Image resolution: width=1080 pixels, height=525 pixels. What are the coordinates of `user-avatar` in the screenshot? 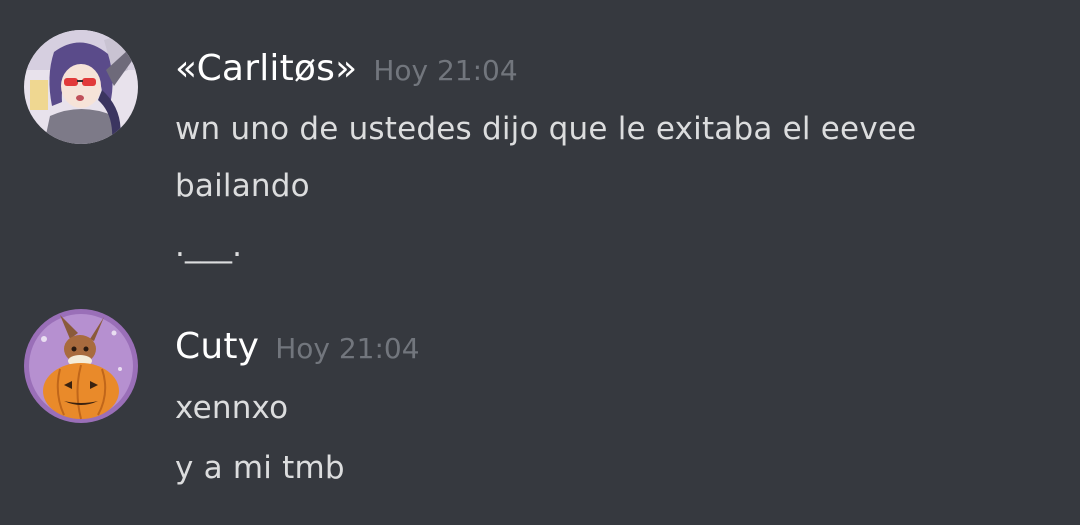 It's located at (81, 366).